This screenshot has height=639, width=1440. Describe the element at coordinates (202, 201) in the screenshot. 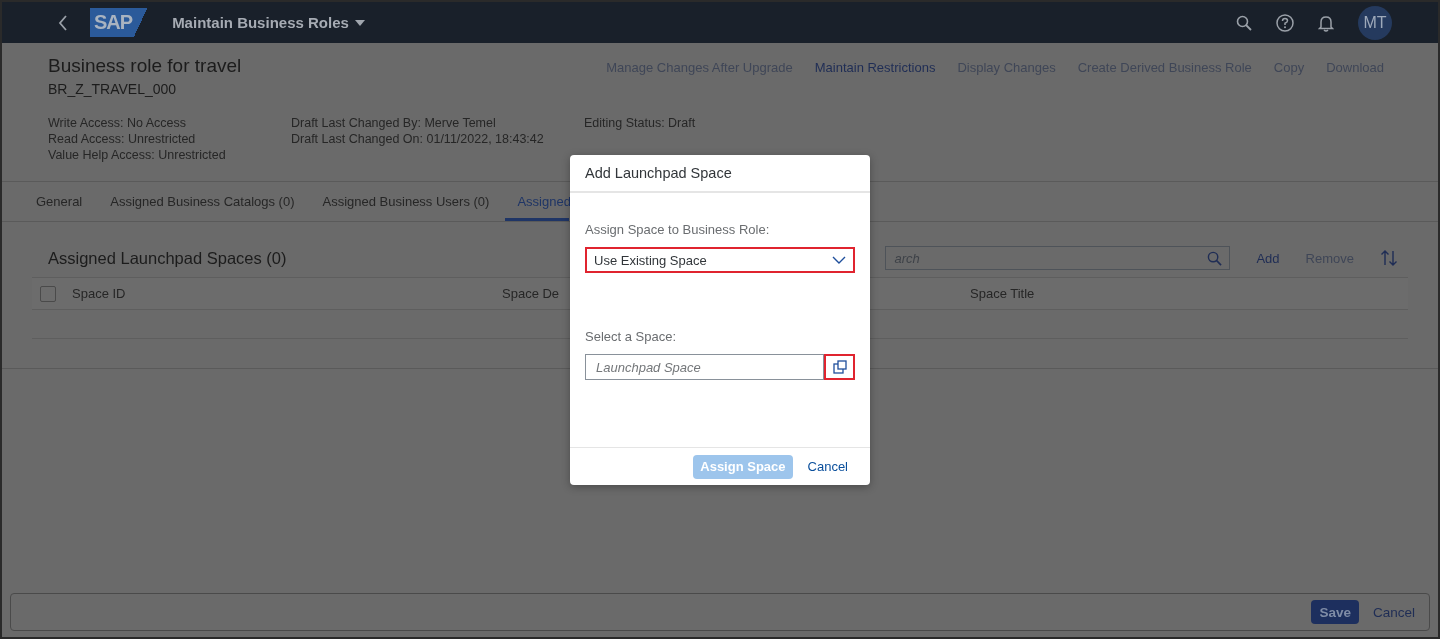

I see `tab: Assigned Business Catalogs (0)` at that location.